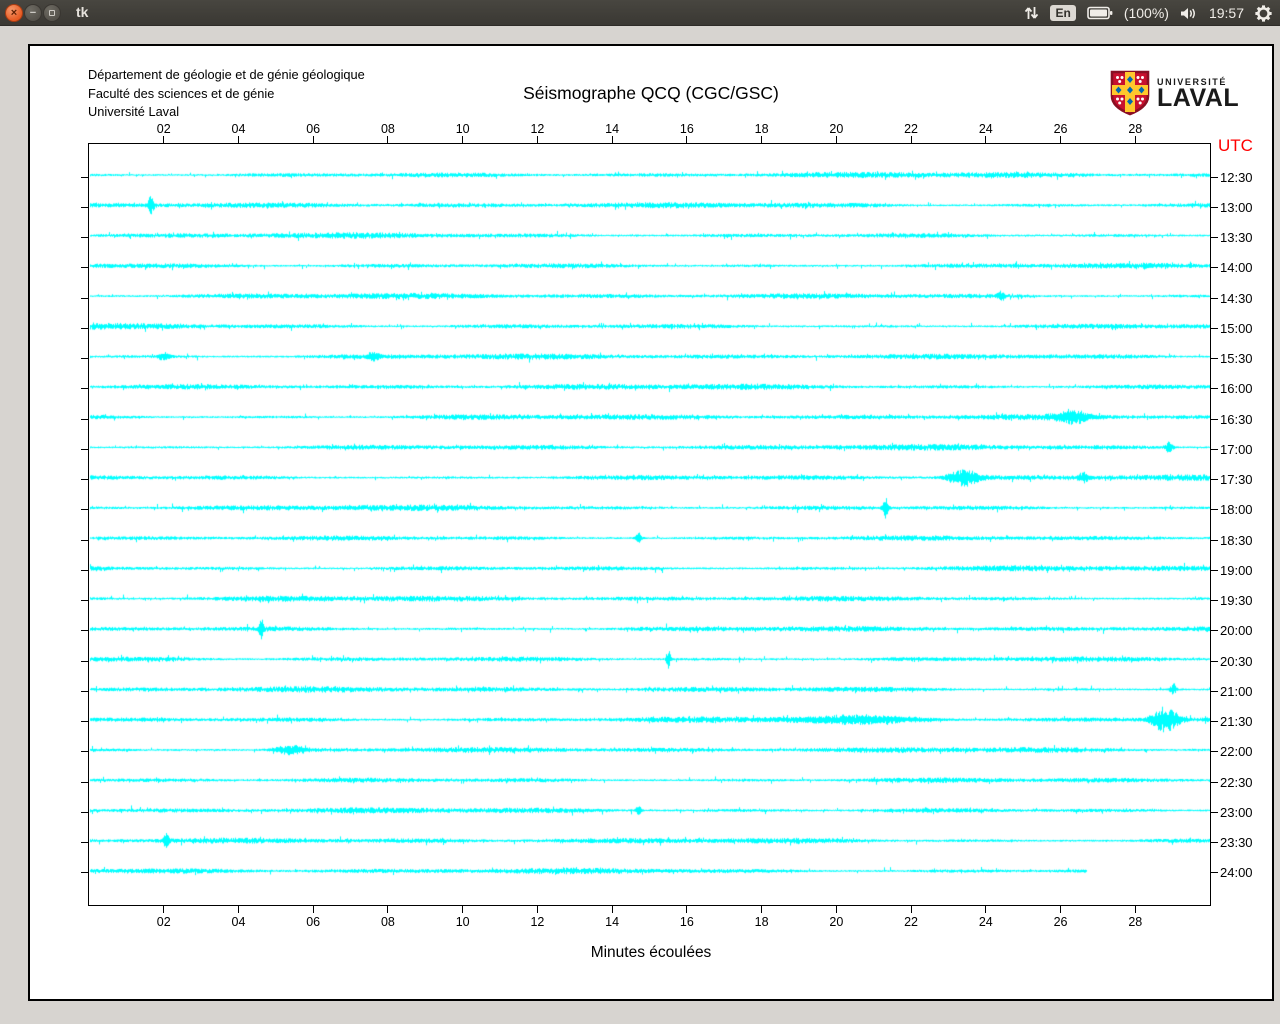 The width and height of the screenshot is (1280, 1024). What do you see at coordinates (1236, 419) in the screenshot?
I see `utc-time-label: 16:30` at bounding box center [1236, 419].